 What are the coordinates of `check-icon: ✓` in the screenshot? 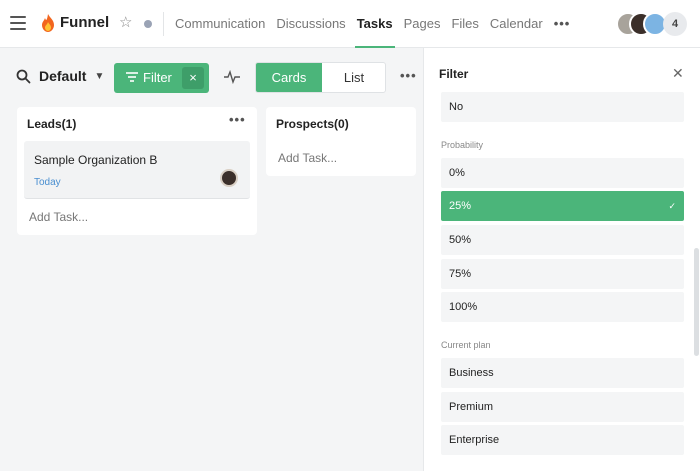 It's located at (672, 206).